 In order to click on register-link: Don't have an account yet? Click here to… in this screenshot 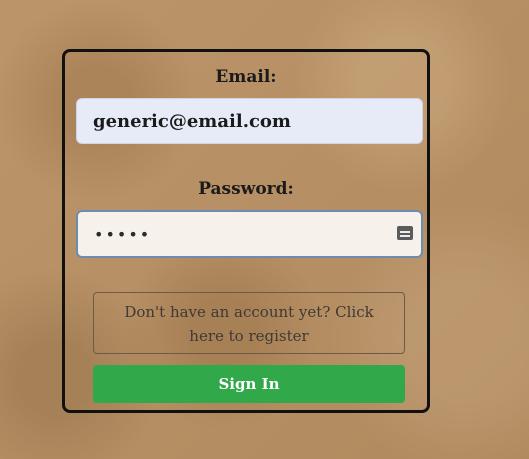, I will do `click(249, 323)`.